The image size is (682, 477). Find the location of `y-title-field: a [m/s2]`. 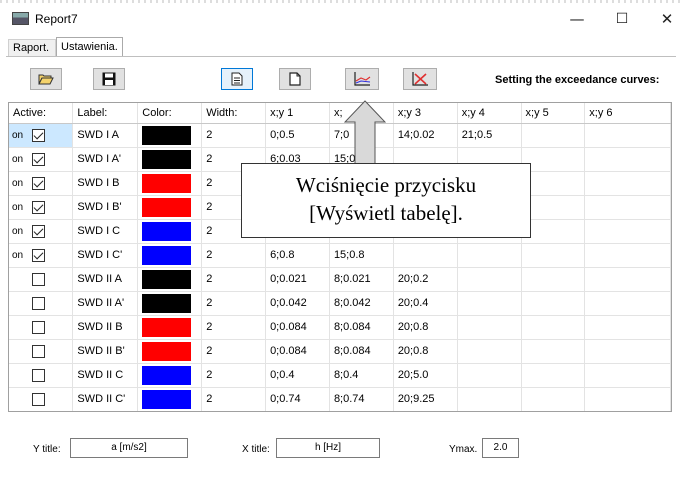

y-title-field: a [m/s2] is located at coordinates (129, 448).